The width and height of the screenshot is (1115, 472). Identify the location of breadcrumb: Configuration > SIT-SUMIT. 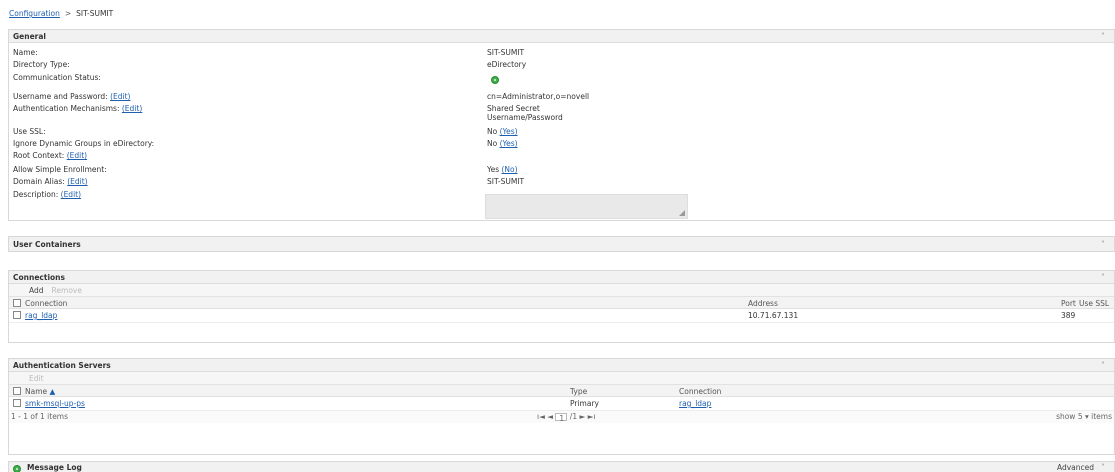
(61, 13).